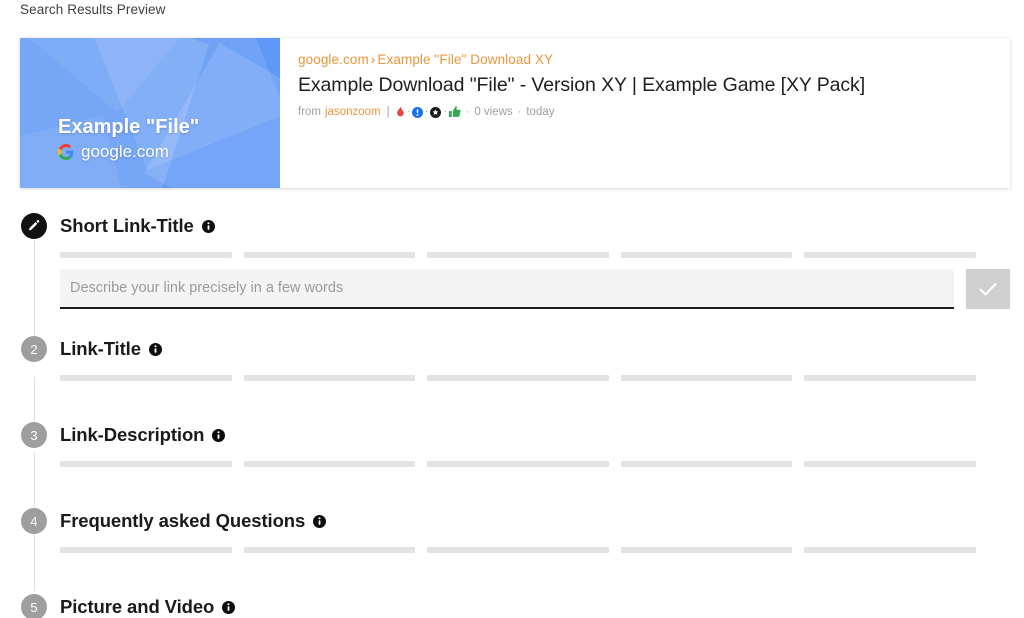 The width and height of the screenshot is (1024, 618). I want to click on breadcrumb-domain: google.com, so click(333, 59).